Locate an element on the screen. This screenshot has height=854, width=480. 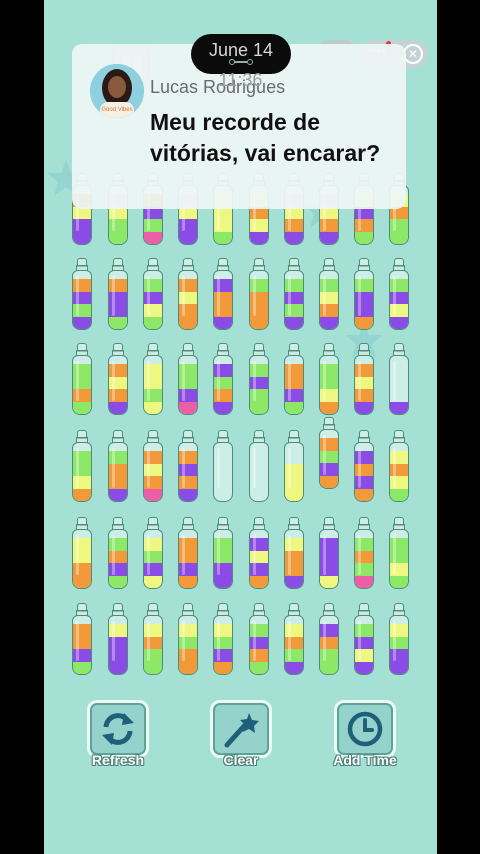
date-text: June 14 is located at coordinates (241, 50).